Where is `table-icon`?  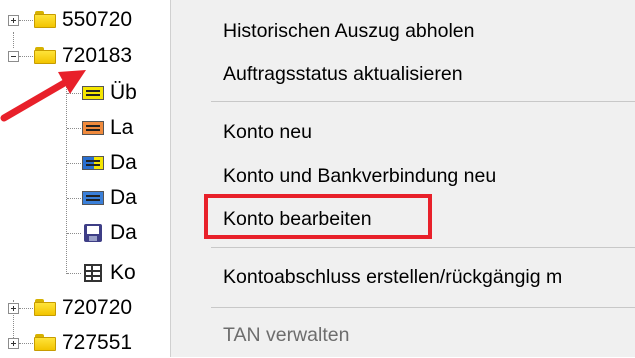
table-icon is located at coordinates (93, 273).